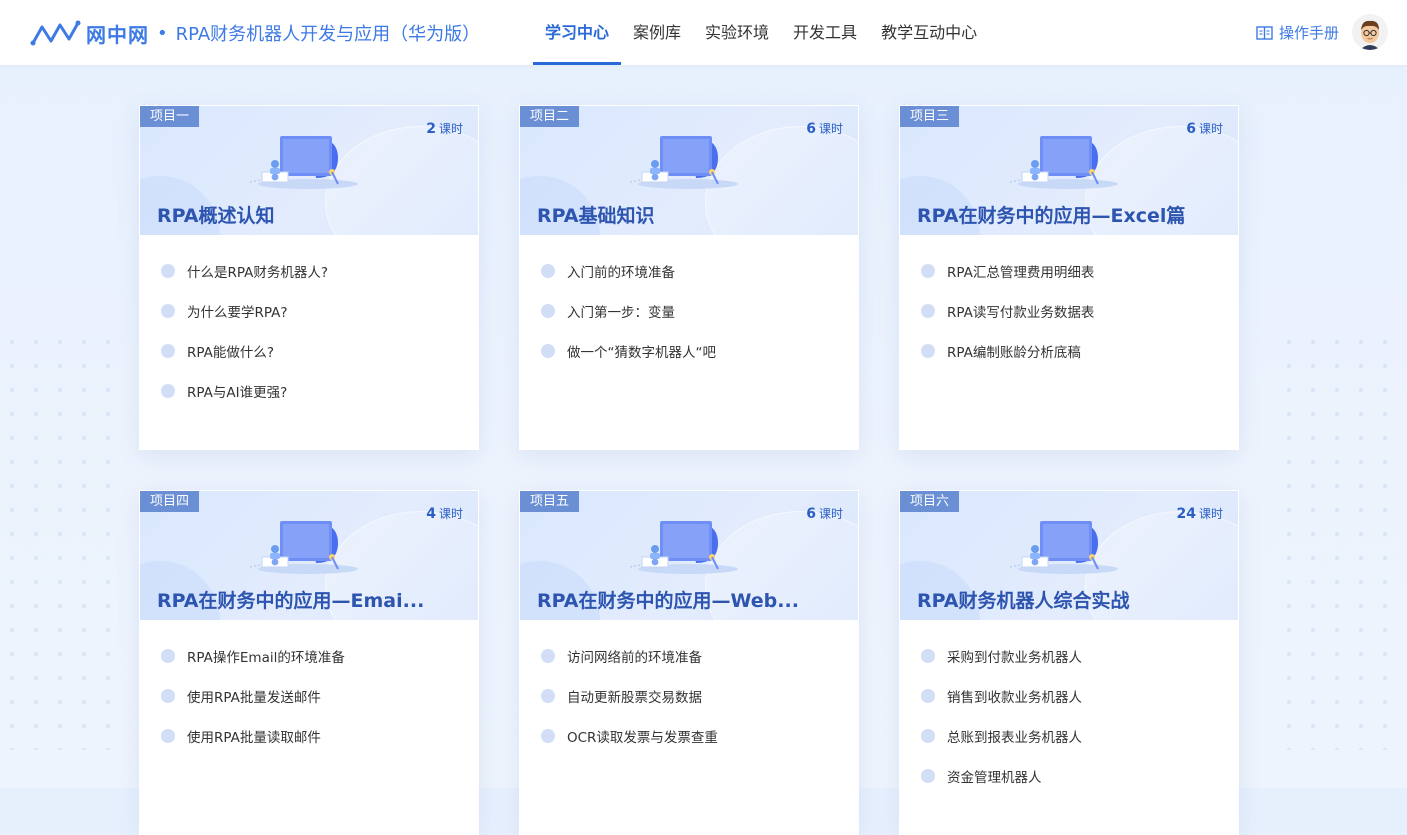 The height and width of the screenshot is (835, 1407). What do you see at coordinates (328, 34) in the screenshot?
I see `course-title: RPA财务机器人开发与应用（华为版）` at bounding box center [328, 34].